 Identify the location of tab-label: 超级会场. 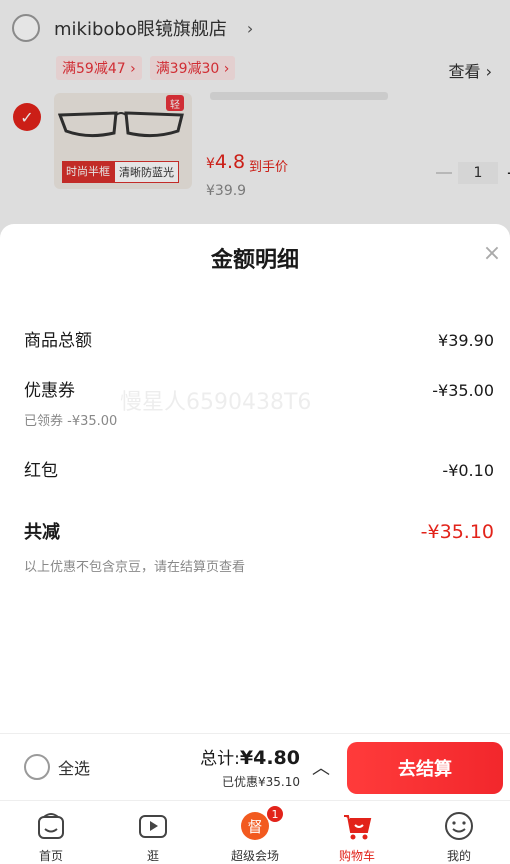
(254, 856).